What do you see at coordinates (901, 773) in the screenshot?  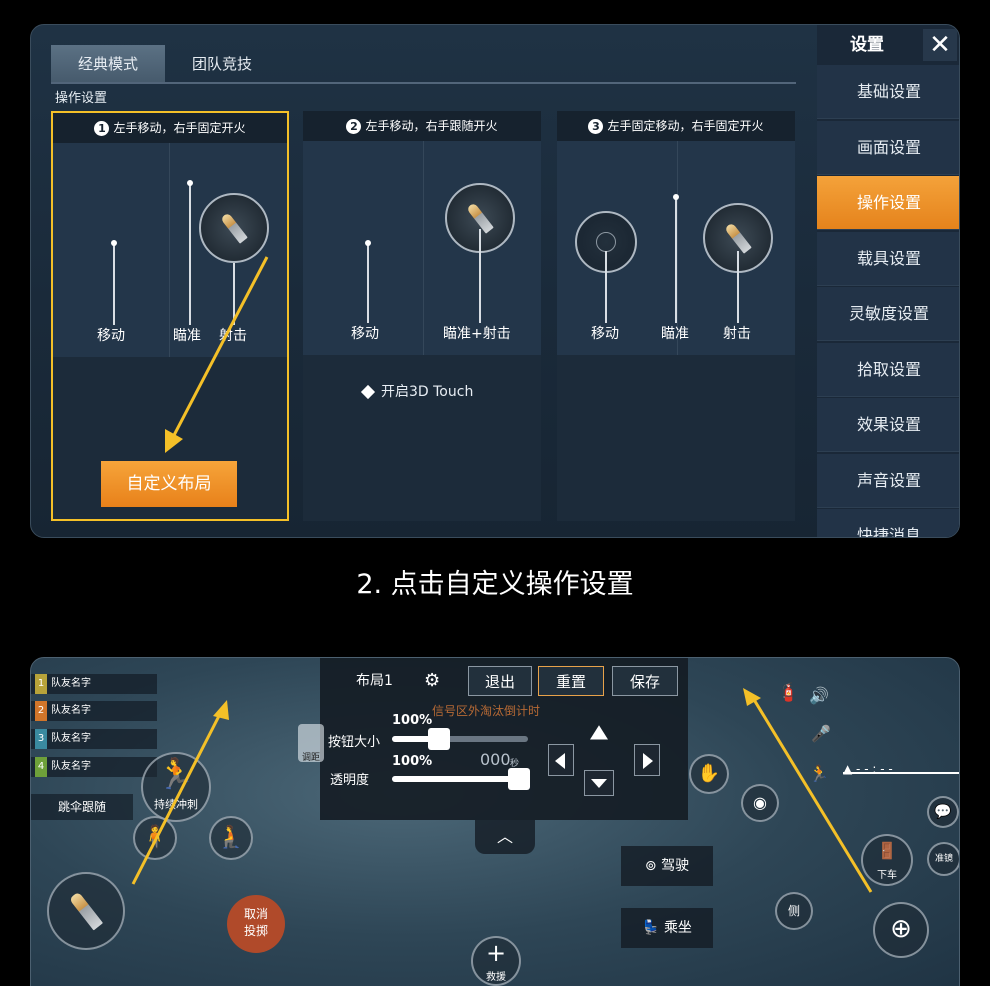 I see `signal-line` at bounding box center [901, 773].